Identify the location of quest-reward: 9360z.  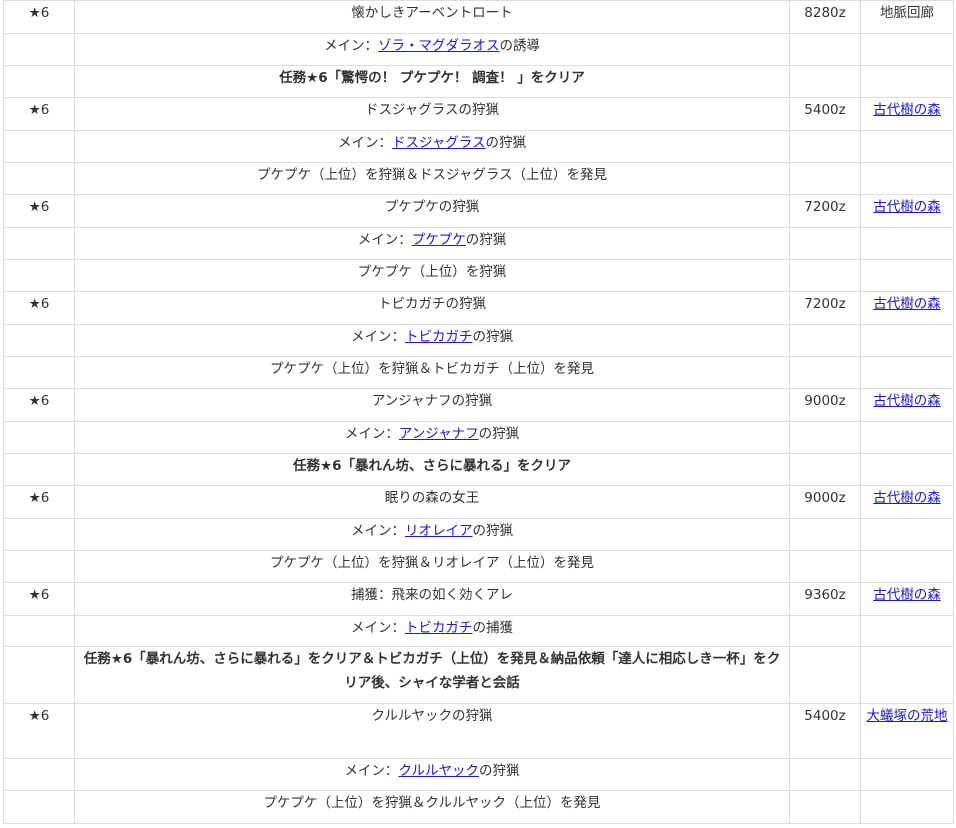
(825, 599).